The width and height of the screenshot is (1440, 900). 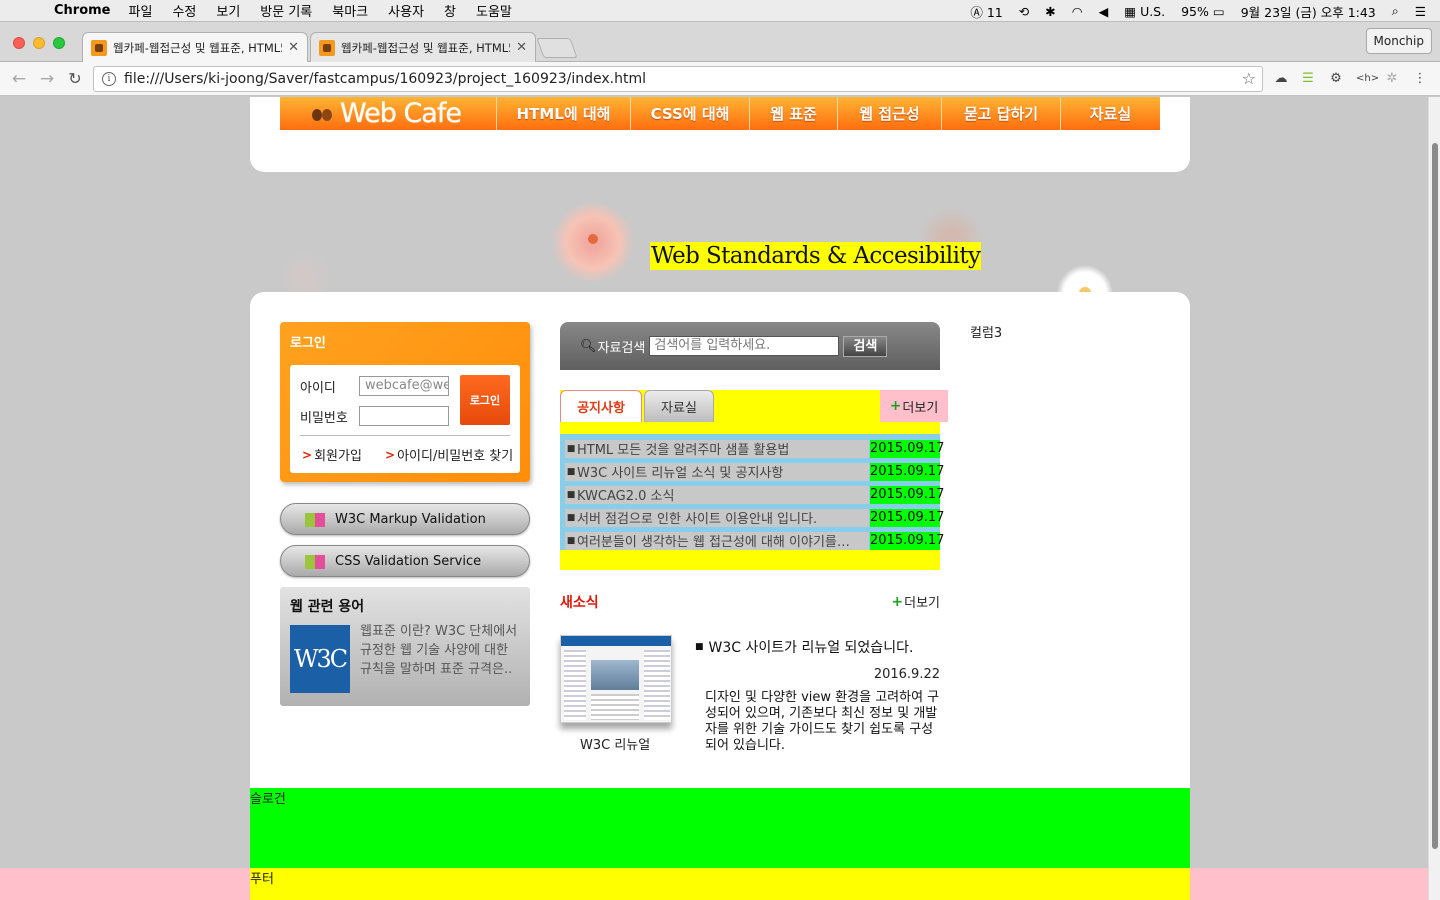 I want to click on headings-extension-icon: <h>, so click(x=1367, y=79).